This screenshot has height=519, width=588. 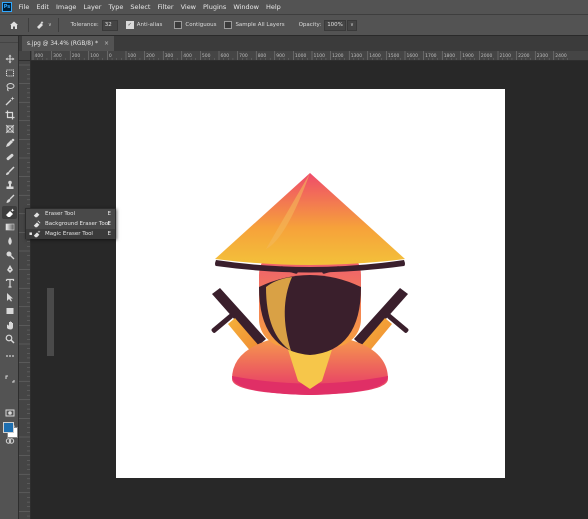 What do you see at coordinates (9, 338) in the screenshot?
I see `zoom-tool-icon` at bounding box center [9, 338].